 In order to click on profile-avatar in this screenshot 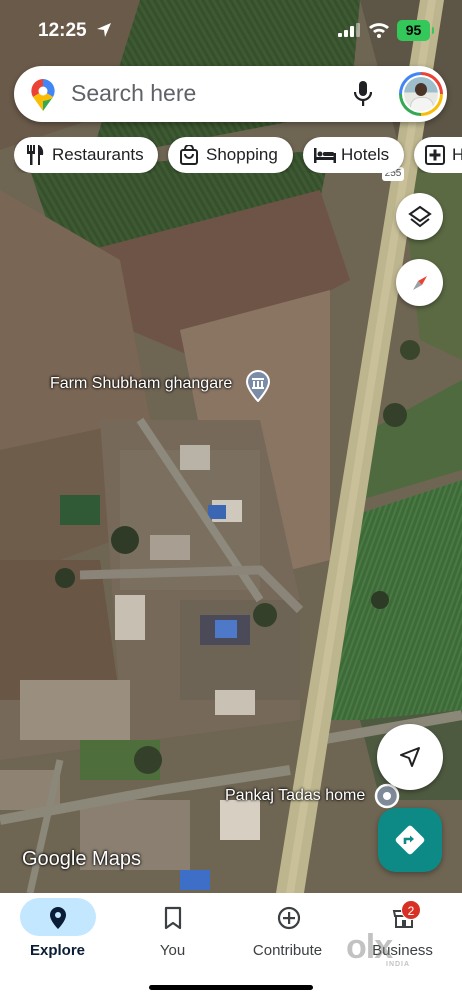, I will do `click(421, 94)`.